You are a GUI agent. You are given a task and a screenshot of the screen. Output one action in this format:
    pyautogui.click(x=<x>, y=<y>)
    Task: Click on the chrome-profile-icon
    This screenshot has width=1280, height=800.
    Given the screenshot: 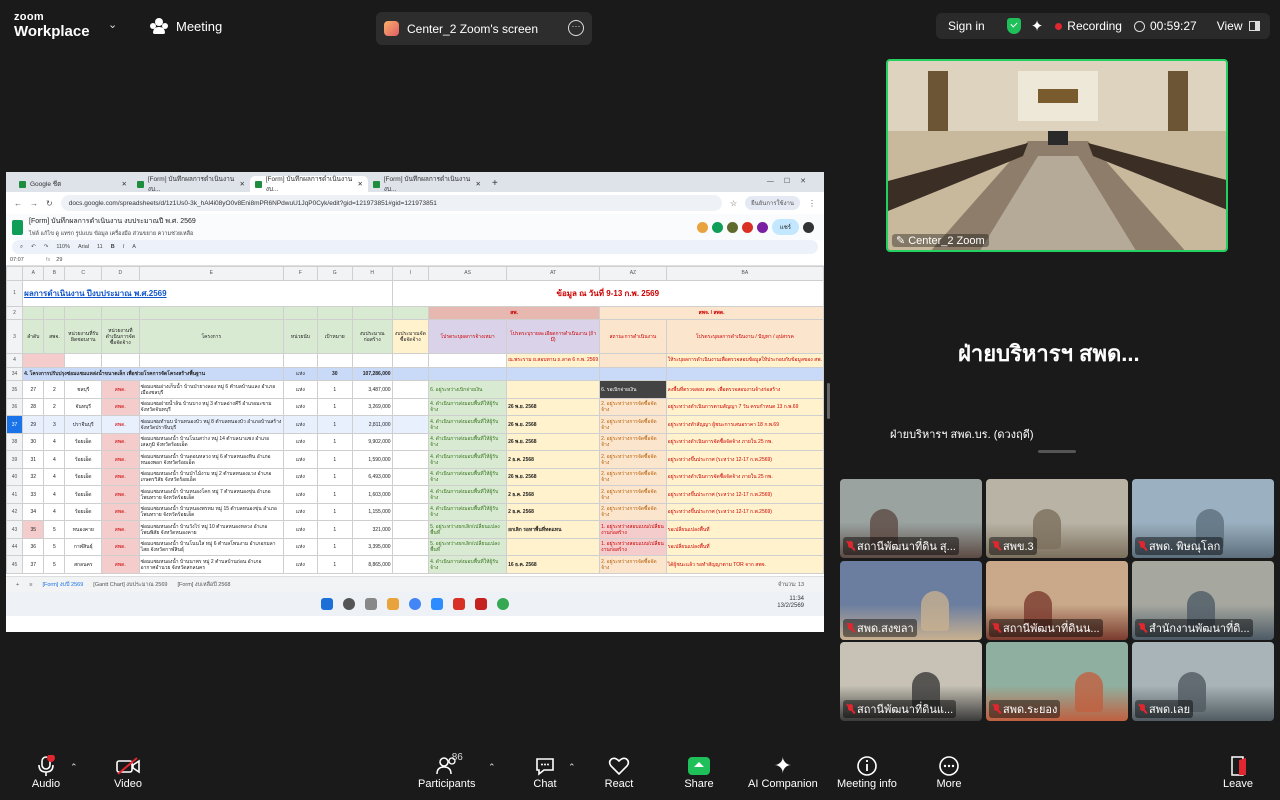 What is the action you would take?
    pyautogui.click(x=503, y=604)
    